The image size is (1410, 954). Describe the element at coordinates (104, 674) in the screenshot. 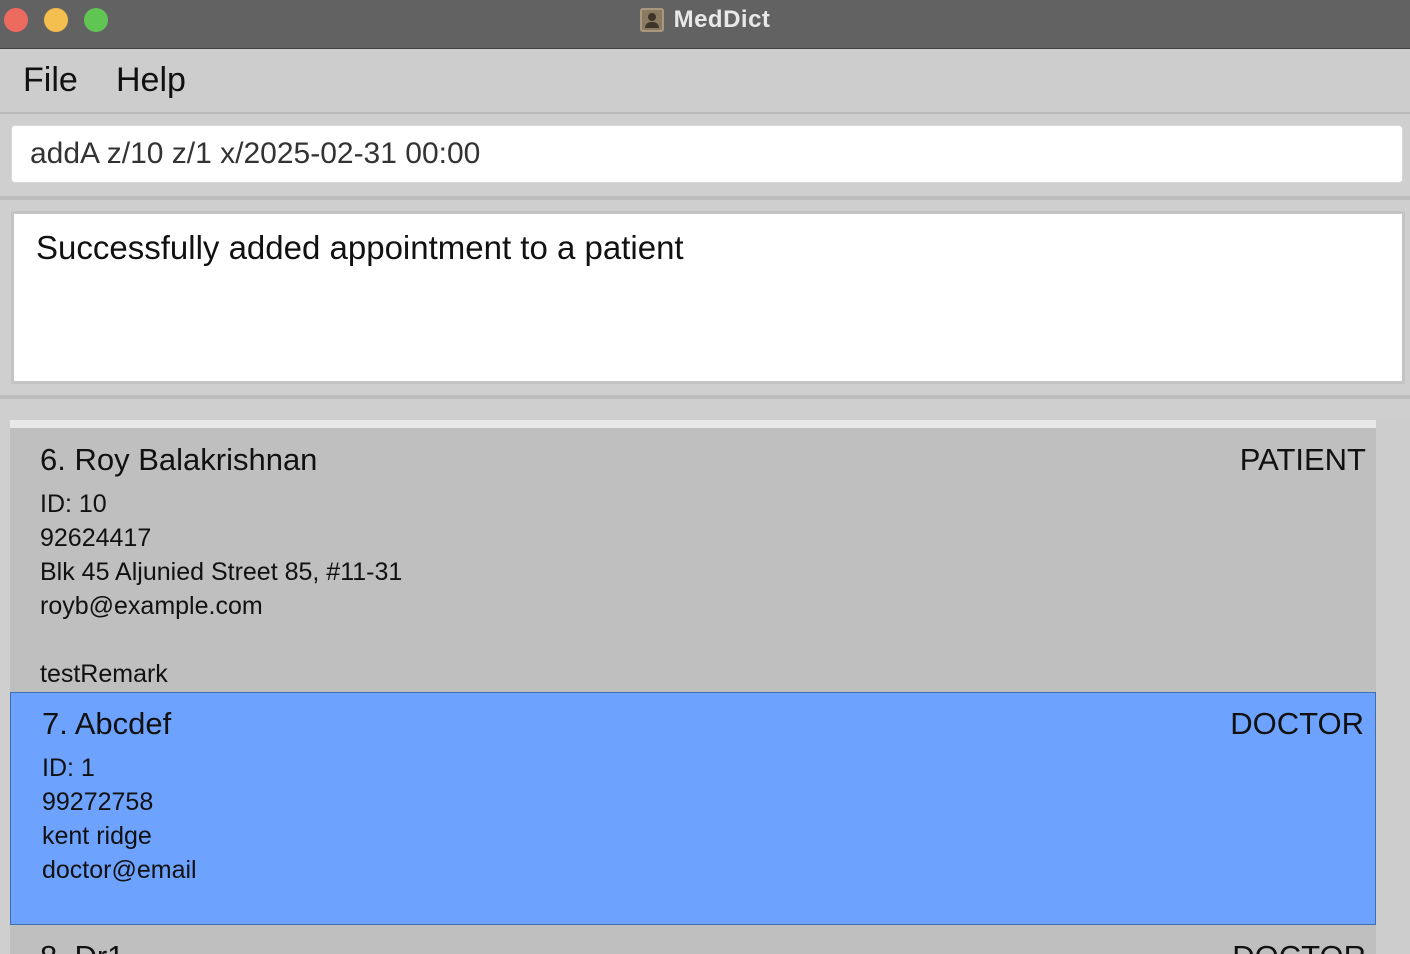

I see `person-remark: testRemark` at that location.